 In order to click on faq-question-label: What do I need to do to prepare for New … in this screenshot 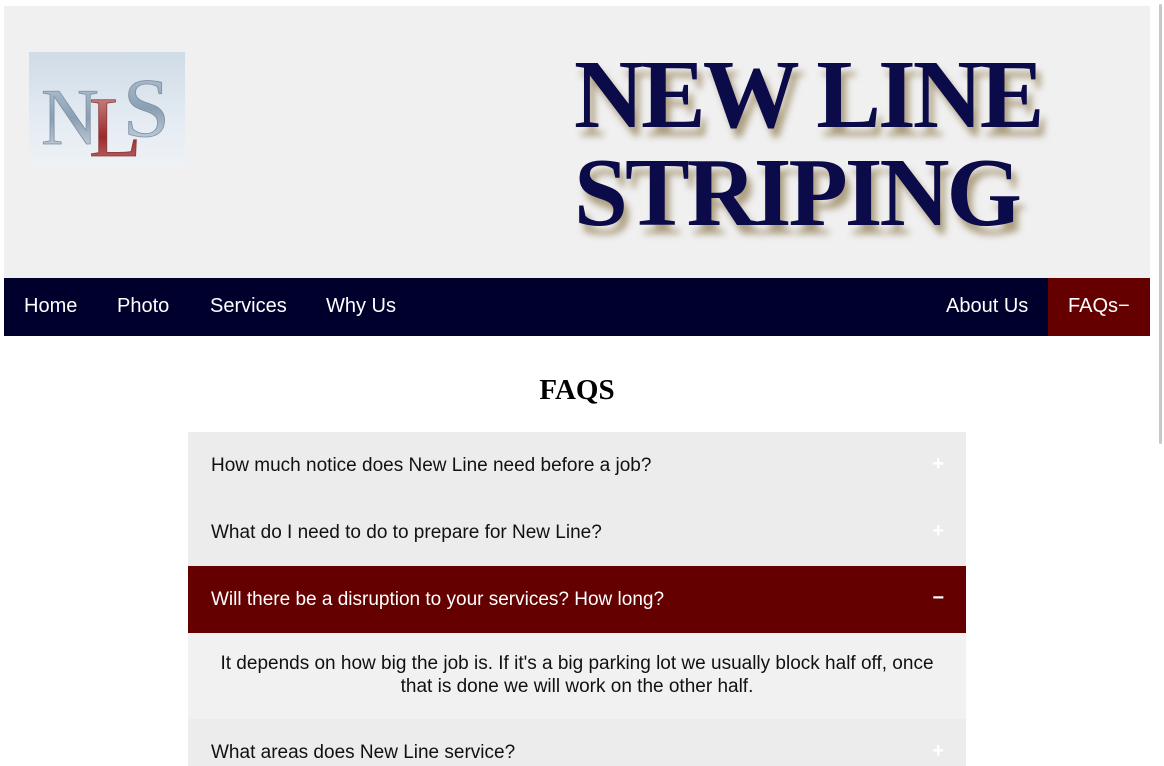, I will do `click(406, 532)`.